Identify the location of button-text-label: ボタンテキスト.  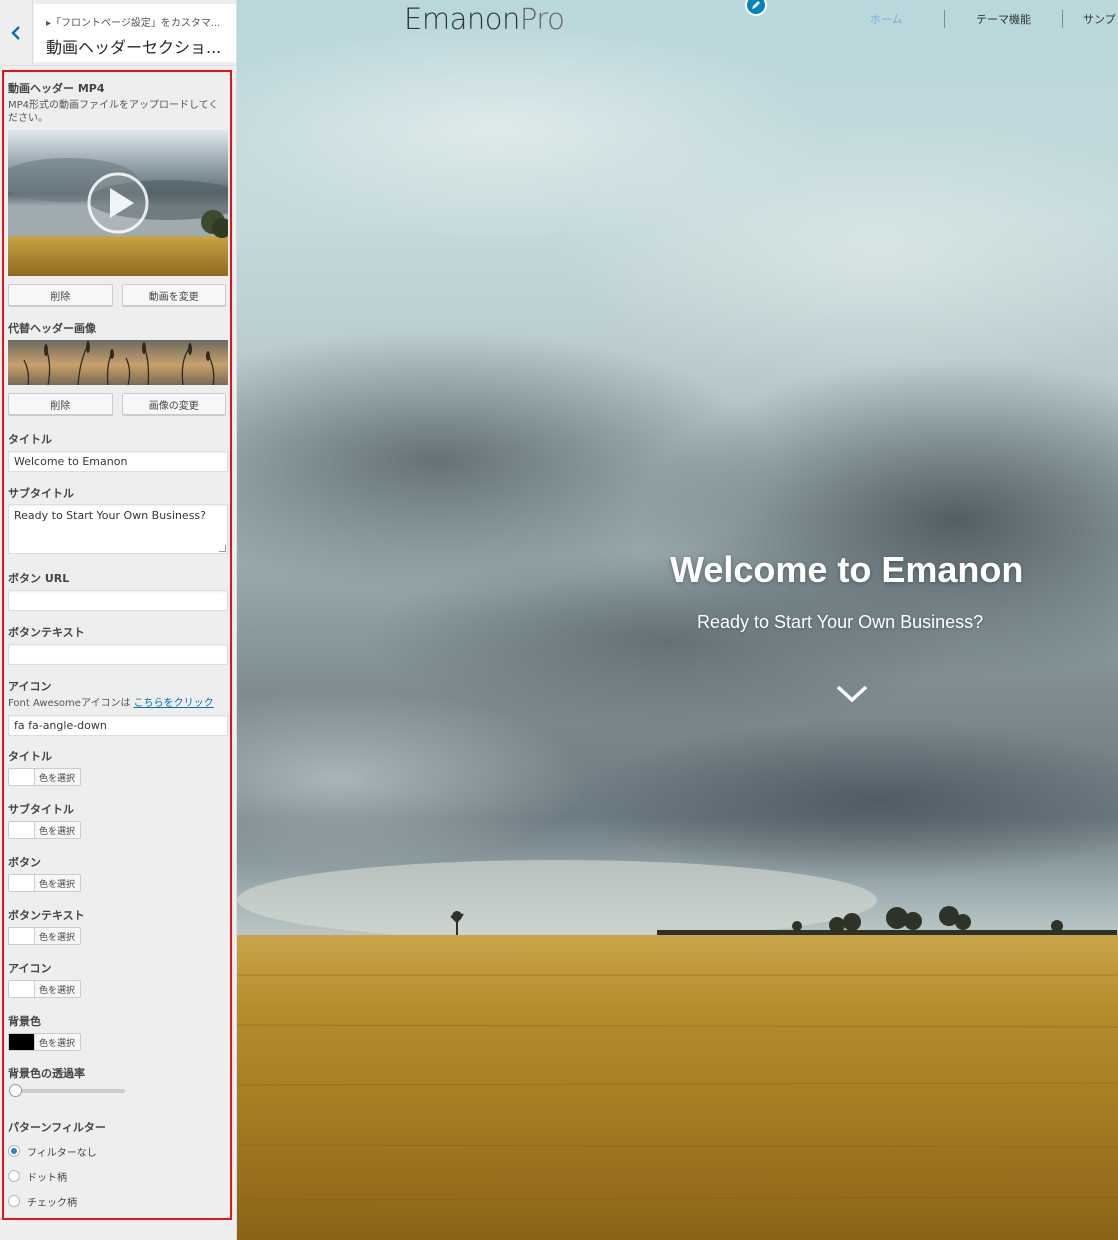
(46, 632).